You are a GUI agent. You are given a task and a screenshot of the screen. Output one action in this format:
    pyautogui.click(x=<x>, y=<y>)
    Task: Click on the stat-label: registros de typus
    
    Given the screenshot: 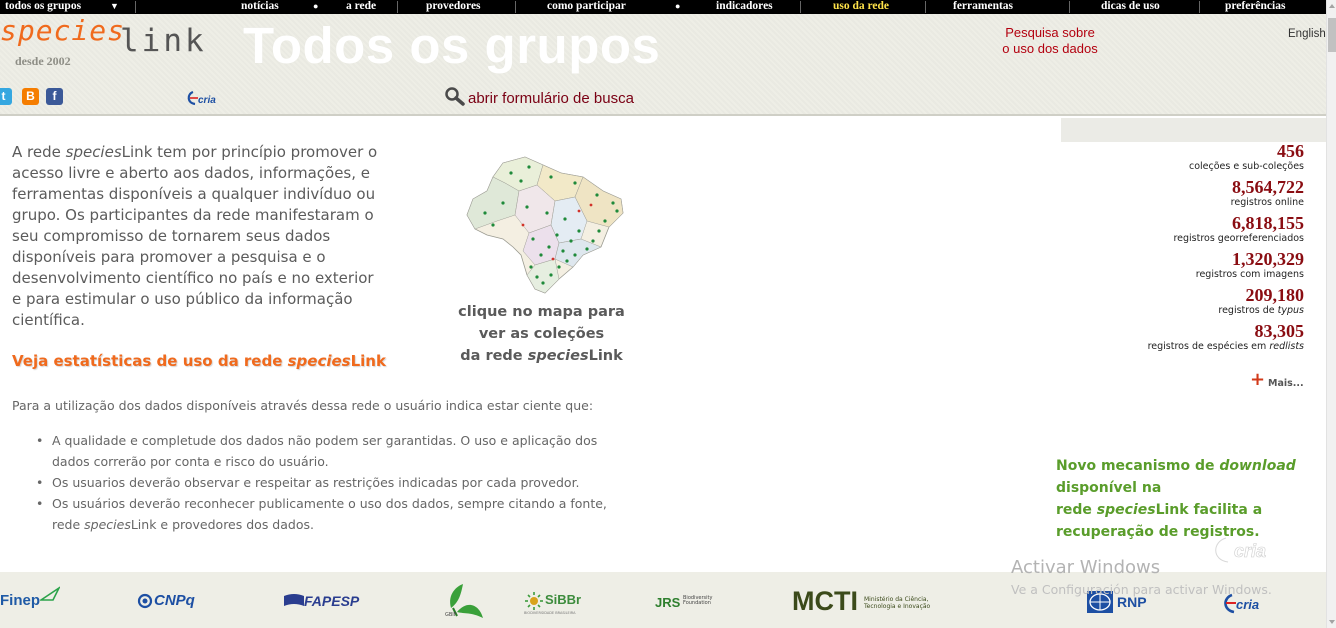 What is the action you would take?
    pyautogui.click(x=1261, y=310)
    